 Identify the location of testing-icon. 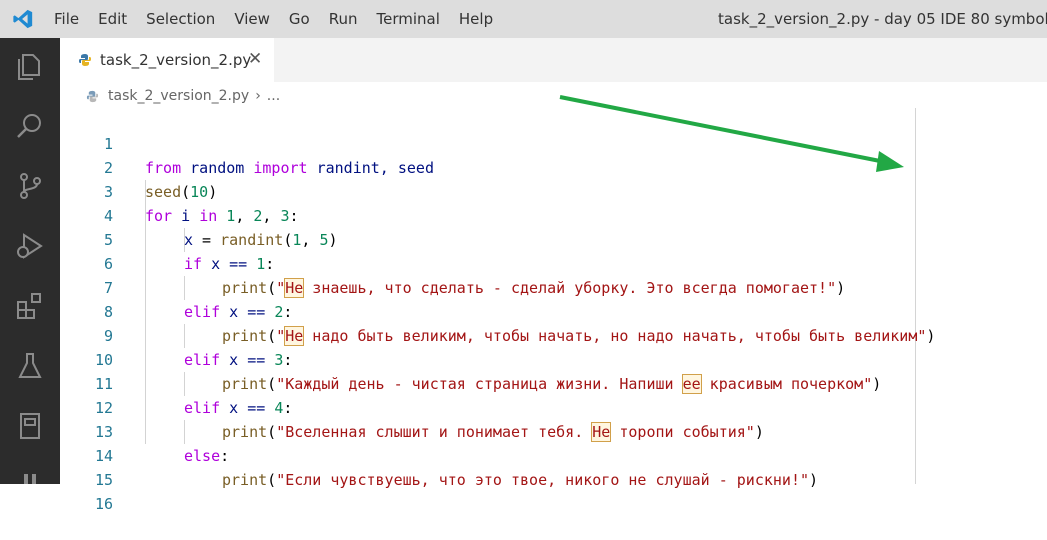
(30, 366).